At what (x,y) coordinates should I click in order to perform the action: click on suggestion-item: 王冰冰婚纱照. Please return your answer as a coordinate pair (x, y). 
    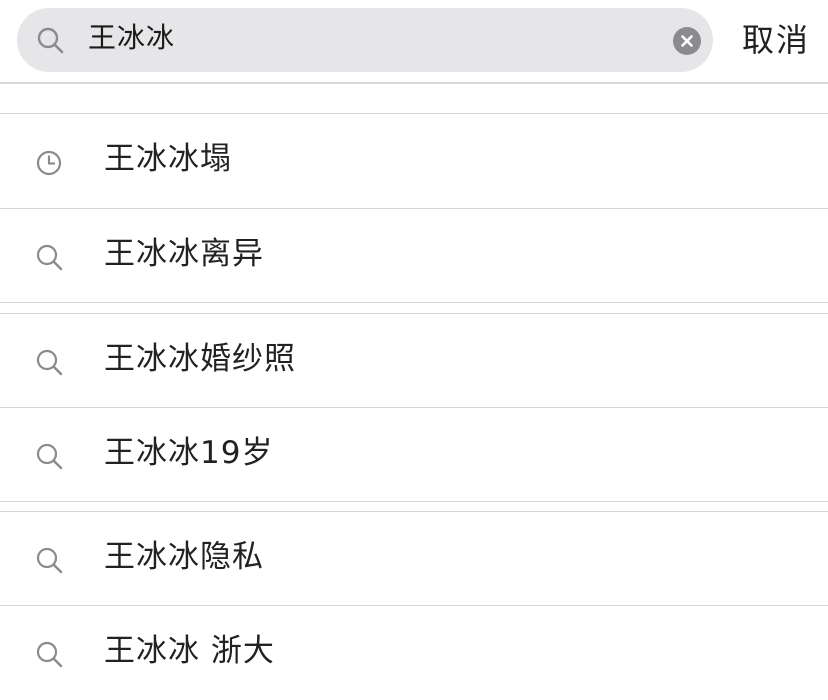
    Looking at the image, I should click on (414, 361).